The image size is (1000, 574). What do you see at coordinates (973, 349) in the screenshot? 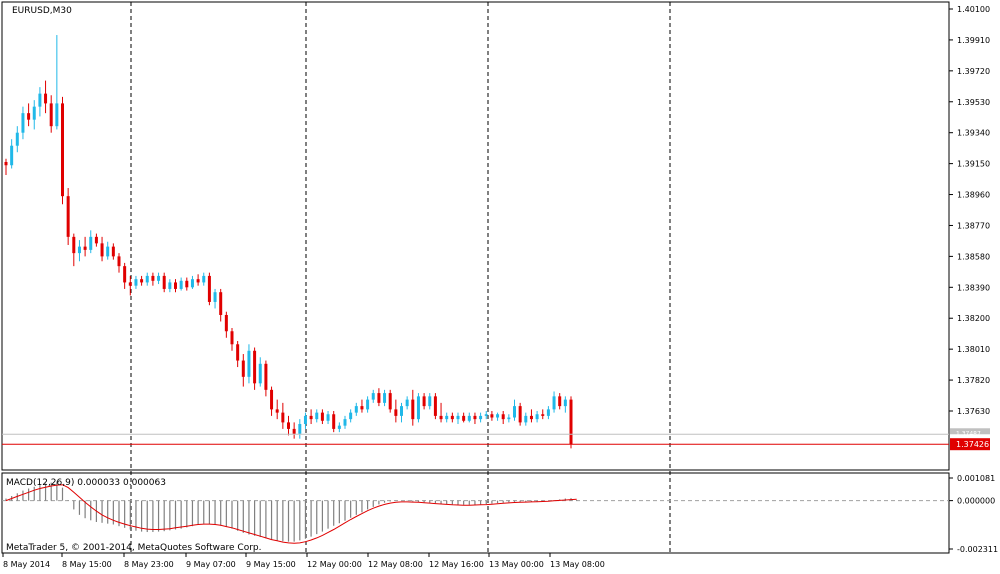
I see `price-tick-label: 1.38010` at bounding box center [973, 349].